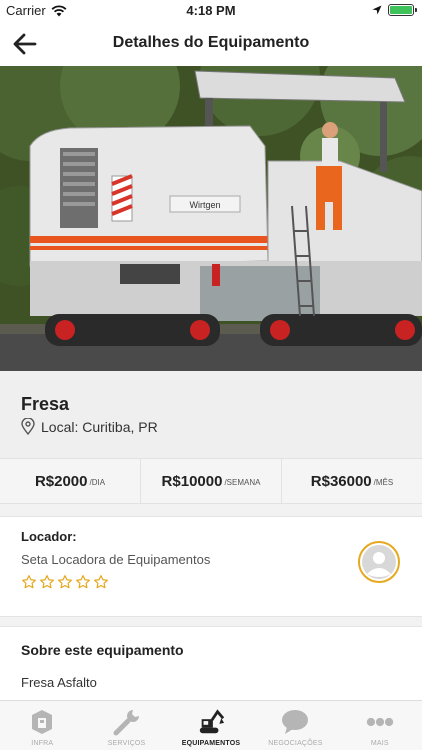 Image resolution: width=422 pixels, height=750 pixels. I want to click on tab-equipamentos: EQUIPAMENTOS, so click(211, 725).